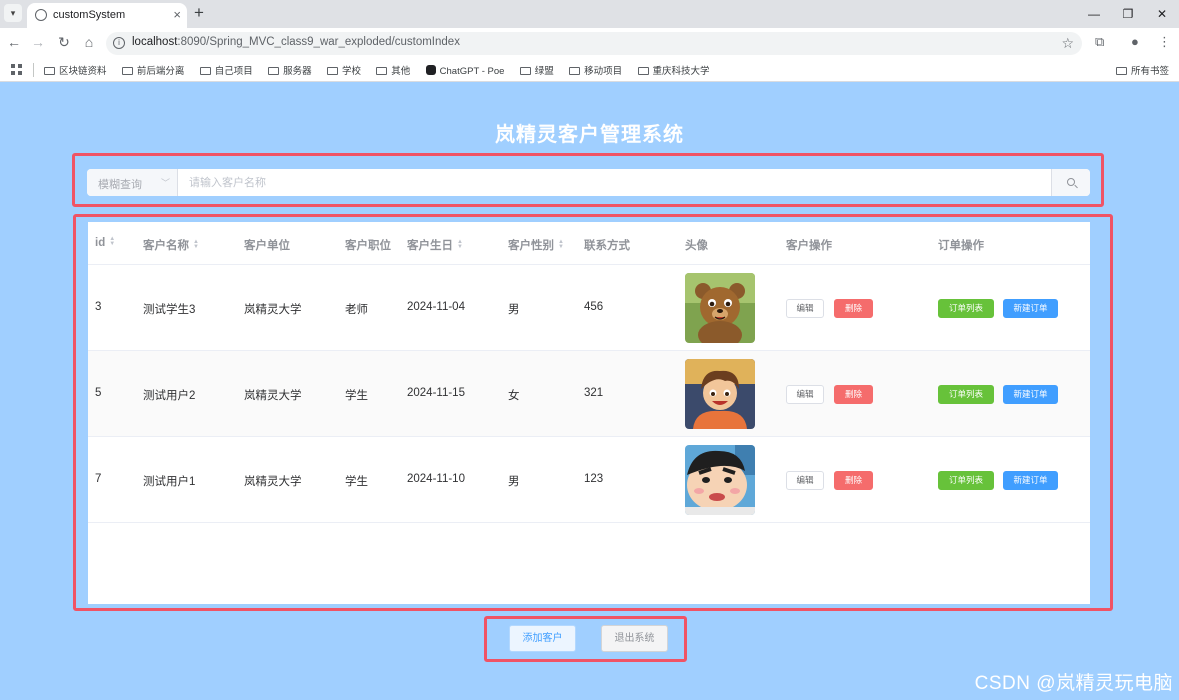  Describe the element at coordinates (634, 638) in the screenshot. I see `exit-system-button: 退出系统` at that location.